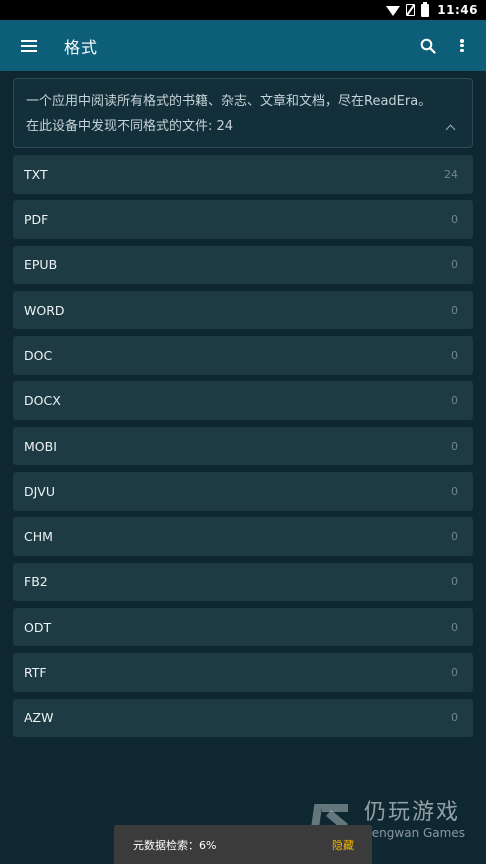  I want to click on collapse-info-button, so click(450, 127).